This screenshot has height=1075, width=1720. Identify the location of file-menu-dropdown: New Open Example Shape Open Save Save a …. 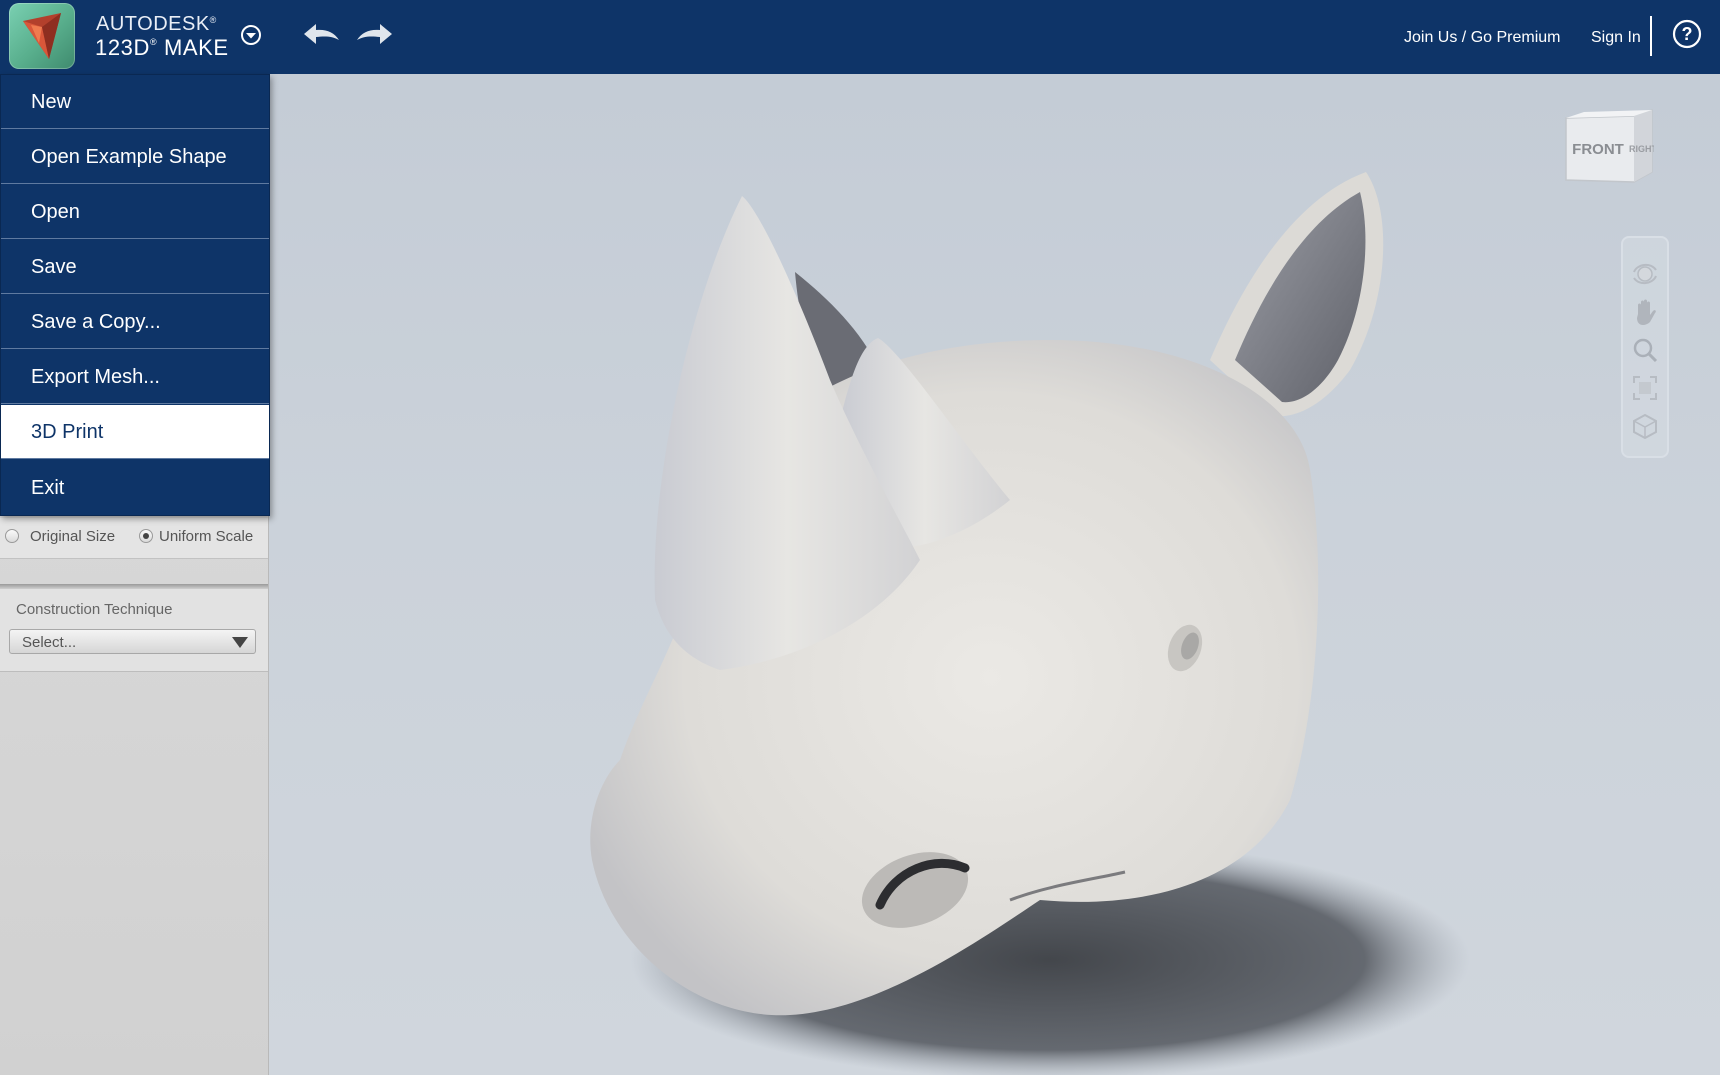
(135, 295).